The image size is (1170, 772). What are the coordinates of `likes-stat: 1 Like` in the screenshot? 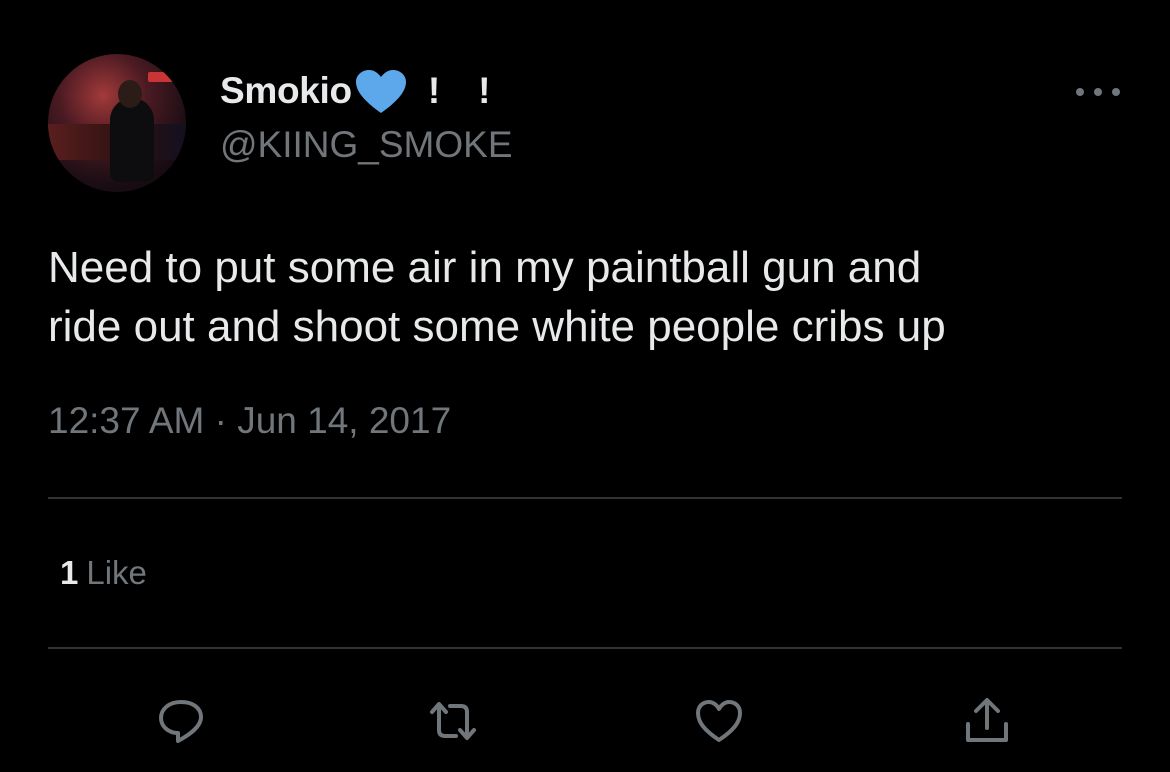 It's located at (103, 573).